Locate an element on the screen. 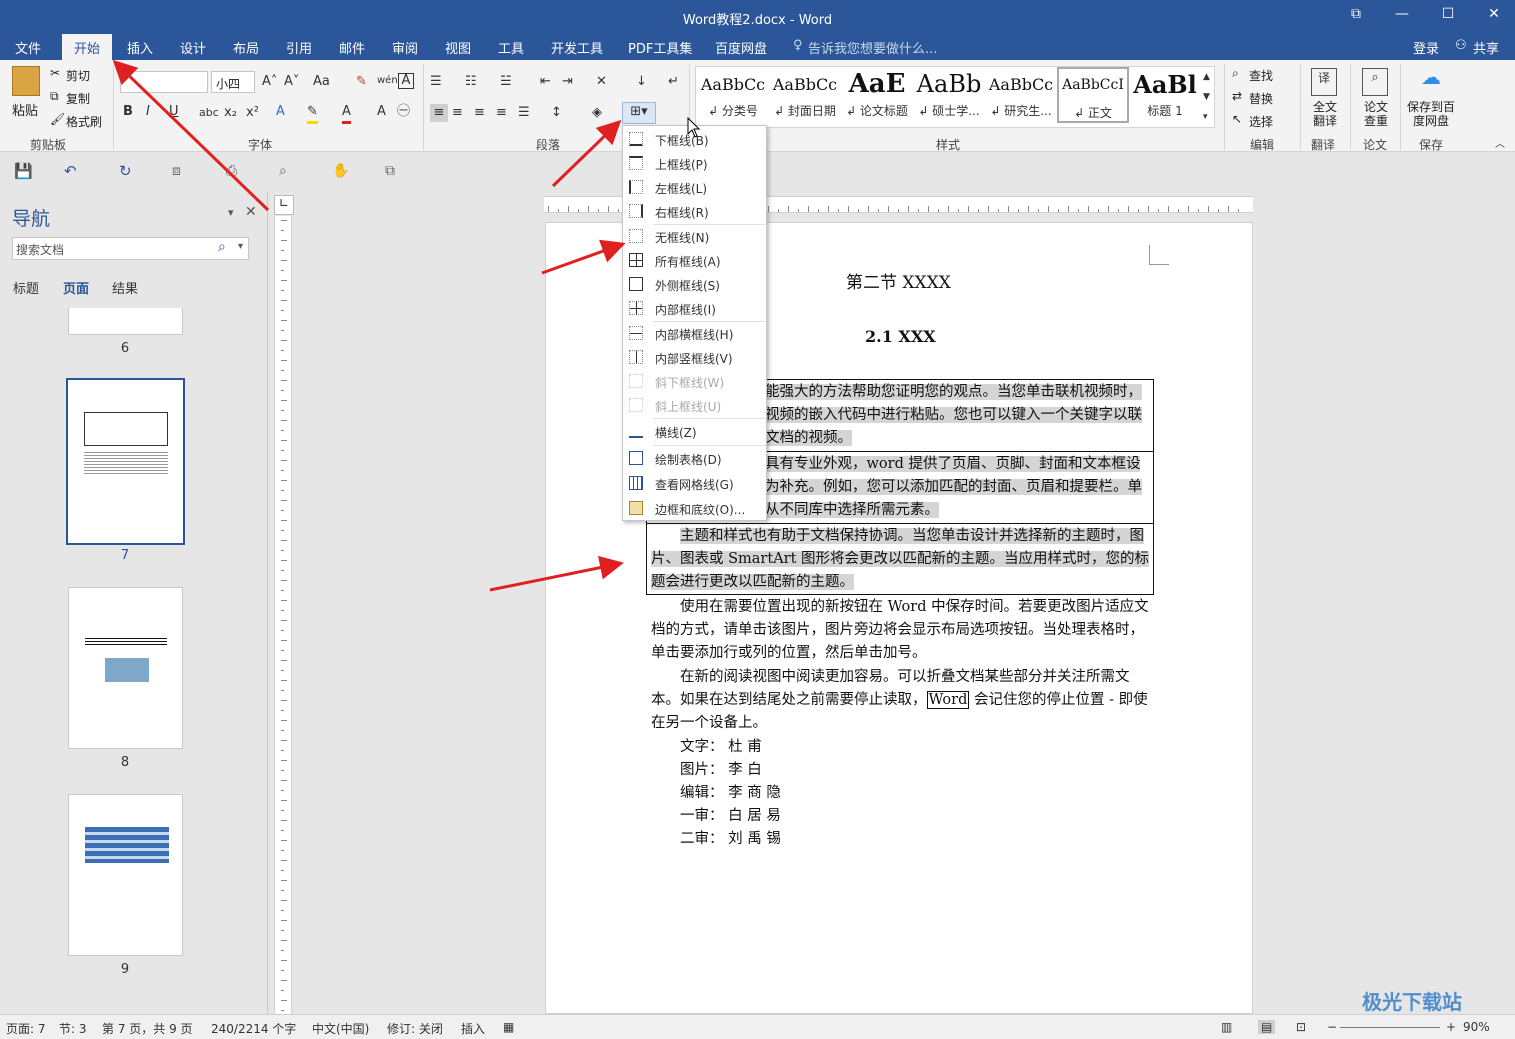 Image resolution: width=1515 pixels, height=1039 pixels. line-spacing-icon: ↕ is located at coordinates (556, 113).